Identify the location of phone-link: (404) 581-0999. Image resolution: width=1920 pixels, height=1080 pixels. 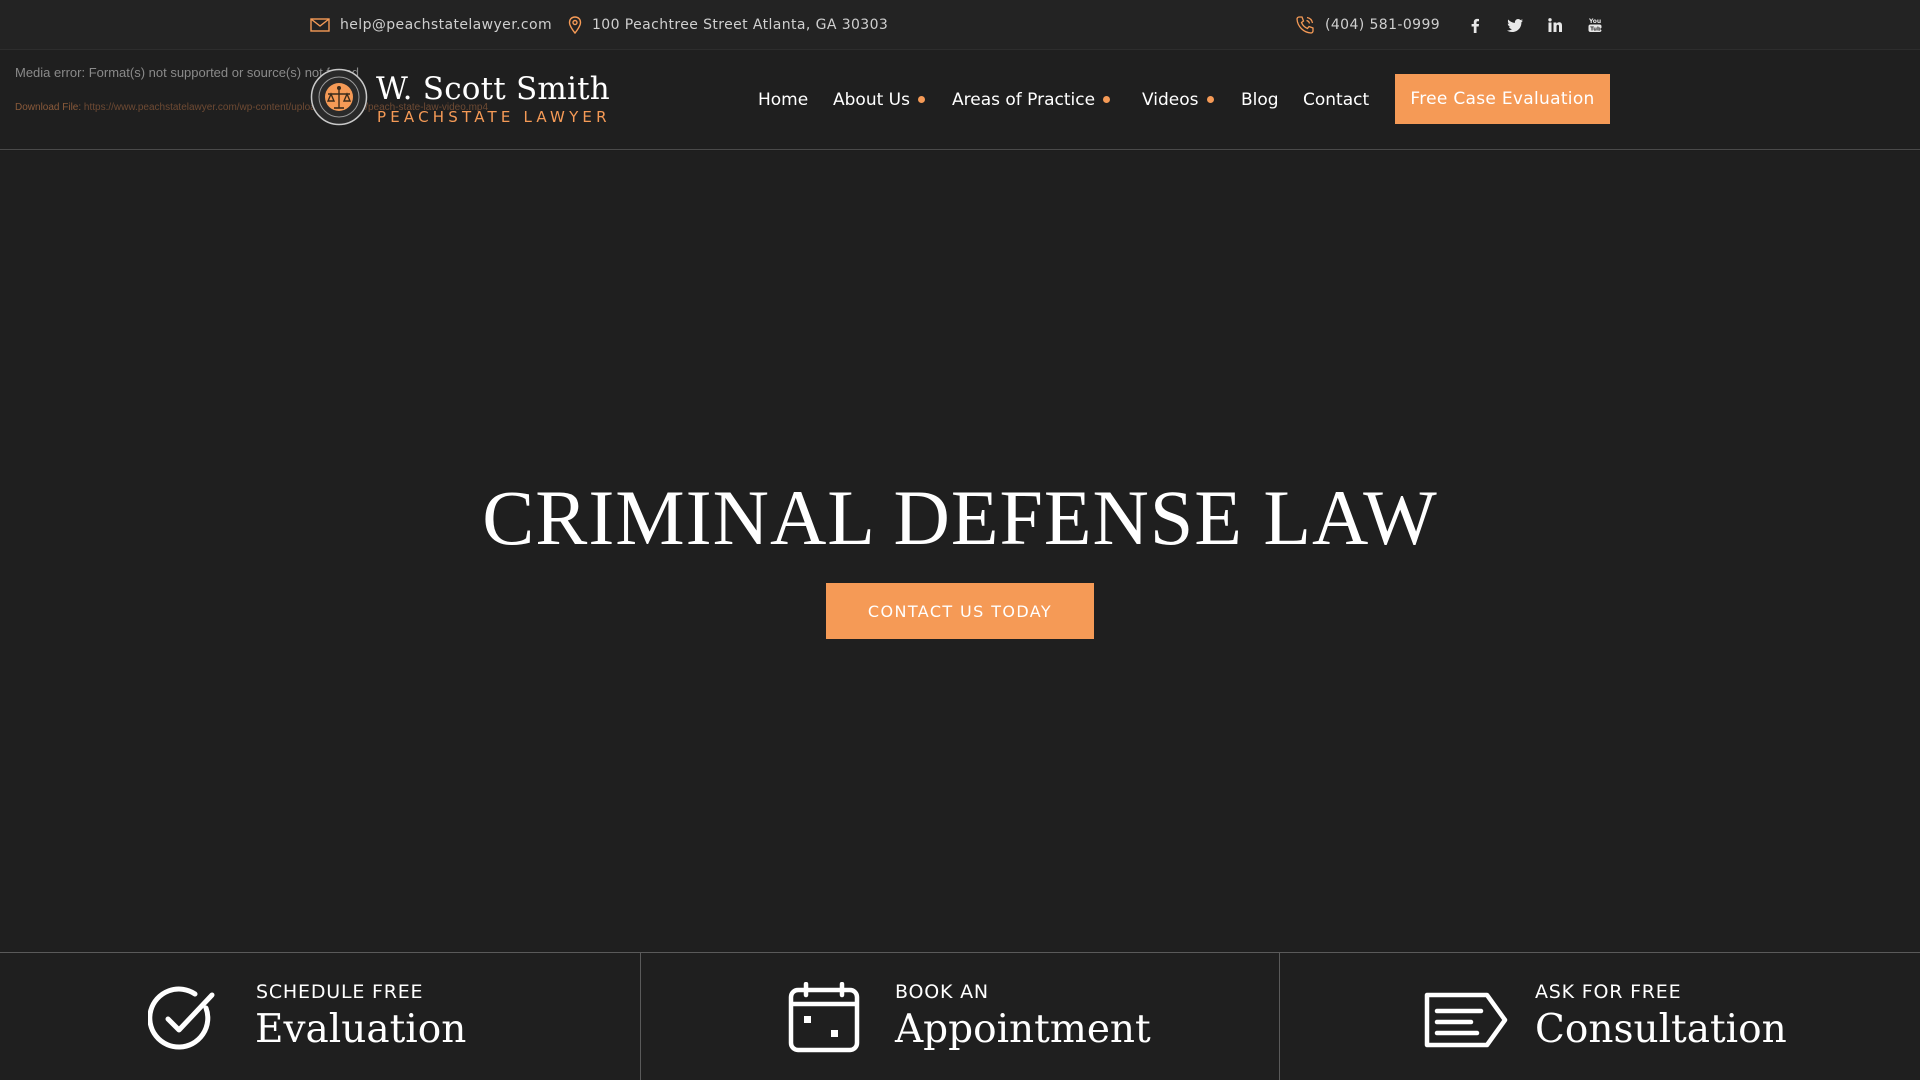
(1367, 25).